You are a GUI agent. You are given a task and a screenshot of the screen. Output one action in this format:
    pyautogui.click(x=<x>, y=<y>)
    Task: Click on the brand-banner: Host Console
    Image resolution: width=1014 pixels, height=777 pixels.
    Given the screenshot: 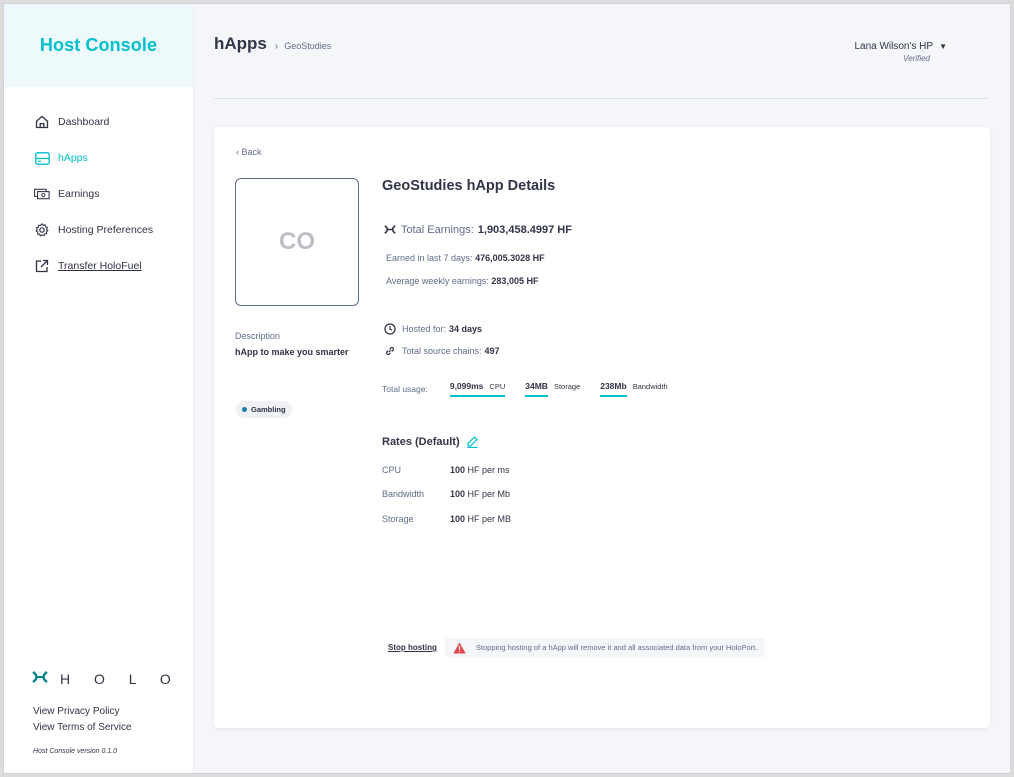 What is the action you would take?
    pyautogui.click(x=98, y=45)
    